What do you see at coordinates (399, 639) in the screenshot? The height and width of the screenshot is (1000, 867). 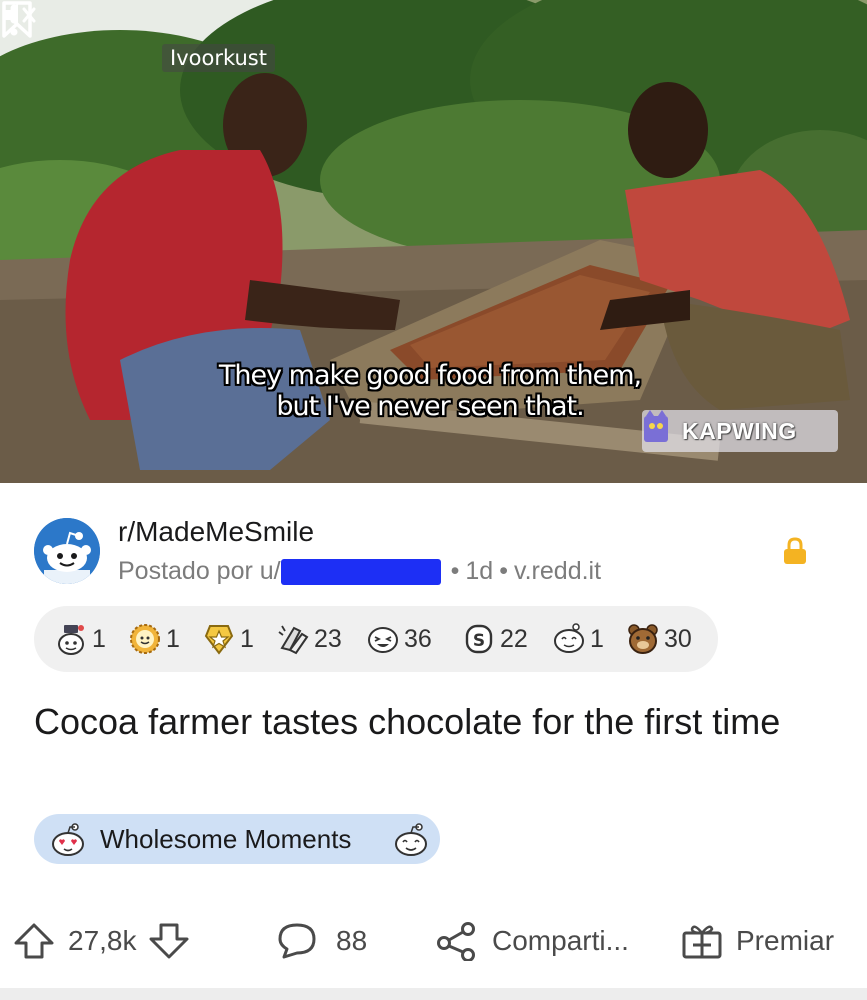 I see `award-laughing-face: 36` at bounding box center [399, 639].